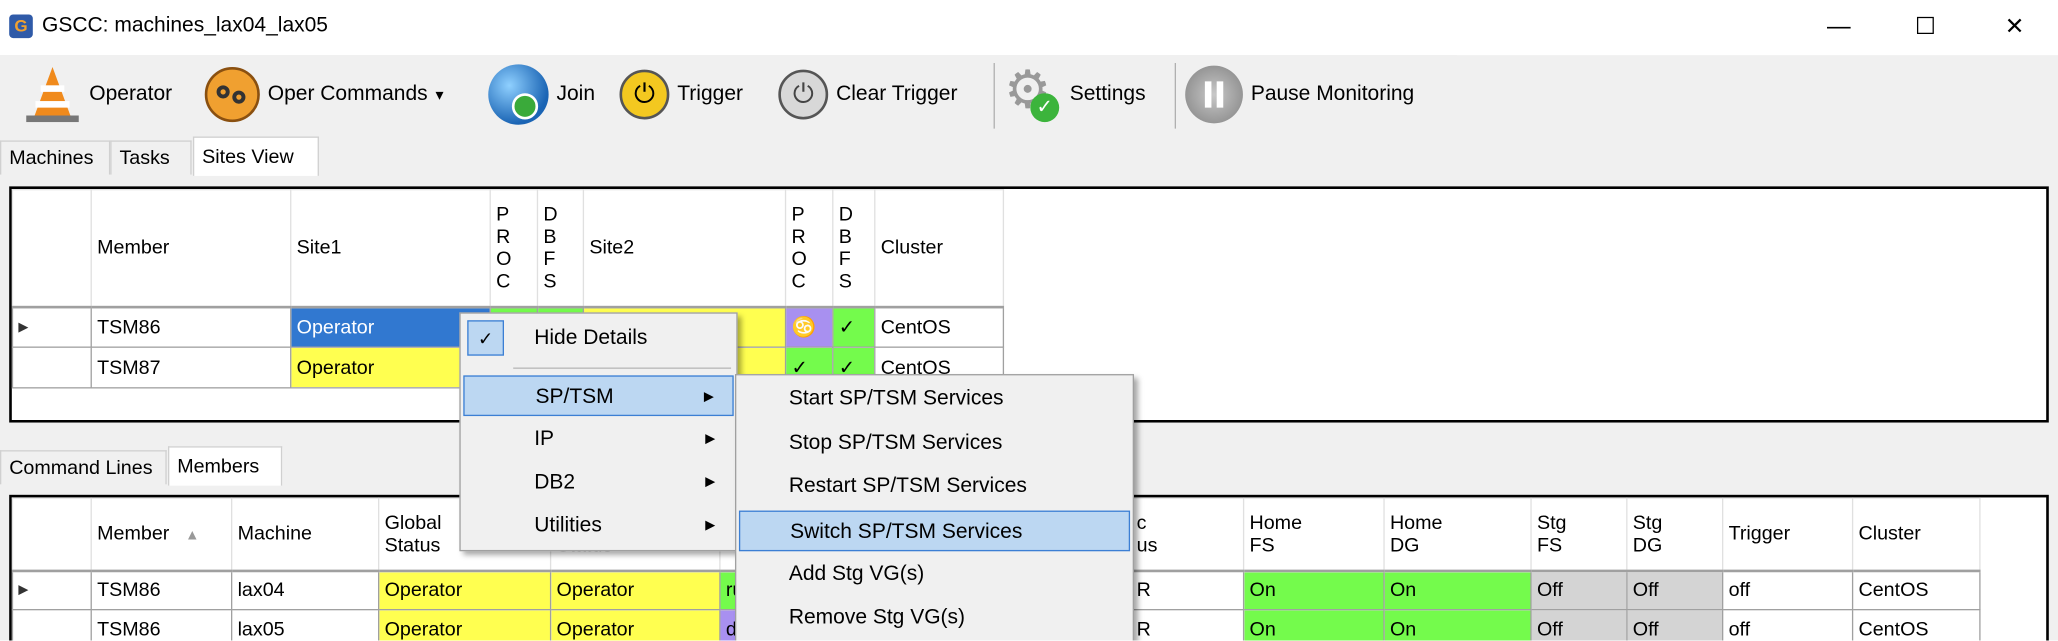 The width and height of the screenshot is (2058, 641). I want to click on menu-item-utilities: Utilities ▶, so click(598, 525).